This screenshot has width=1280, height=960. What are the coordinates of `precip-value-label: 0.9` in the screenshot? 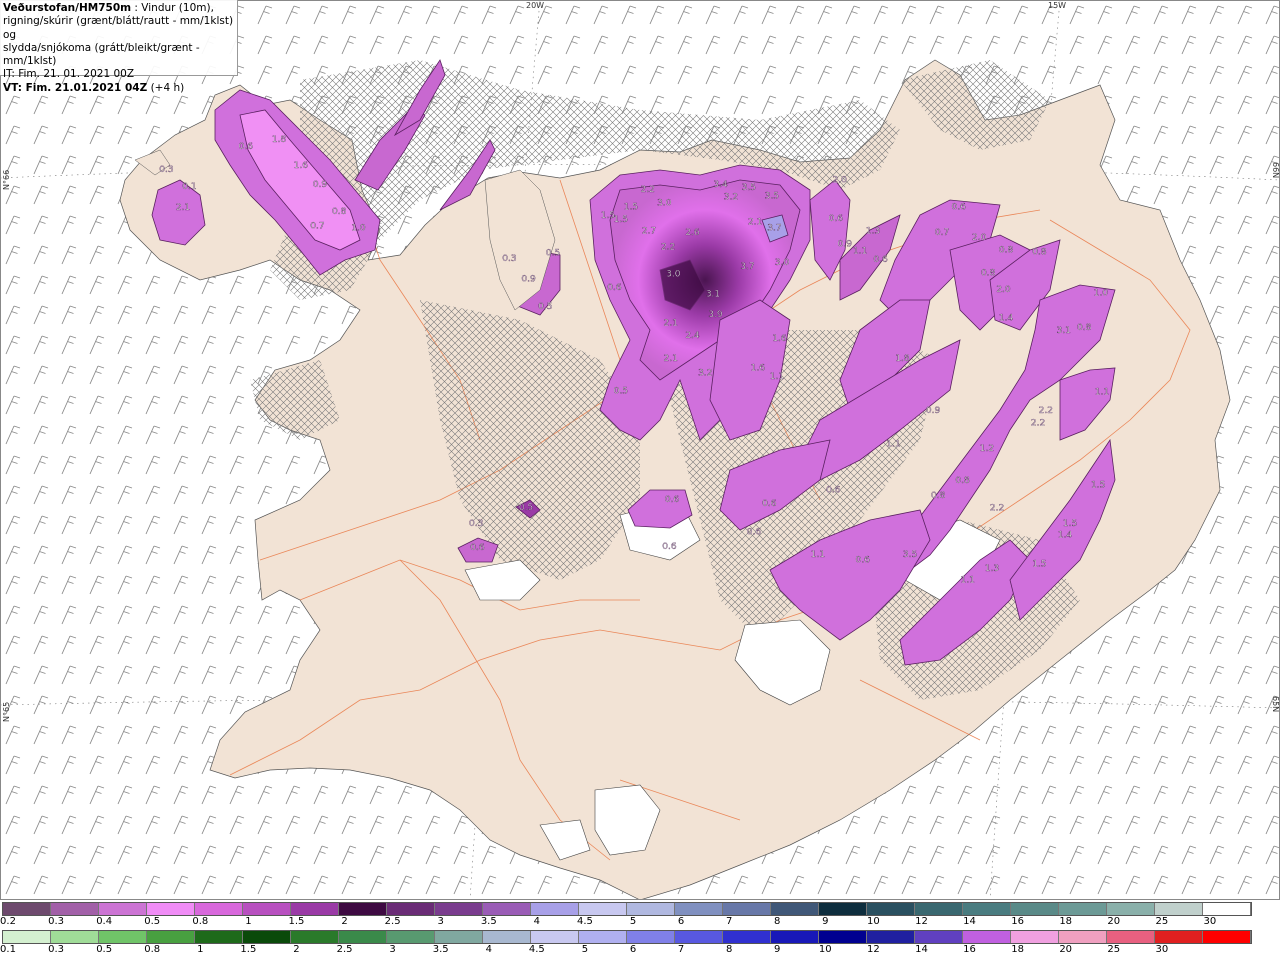 It's located at (320, 185).